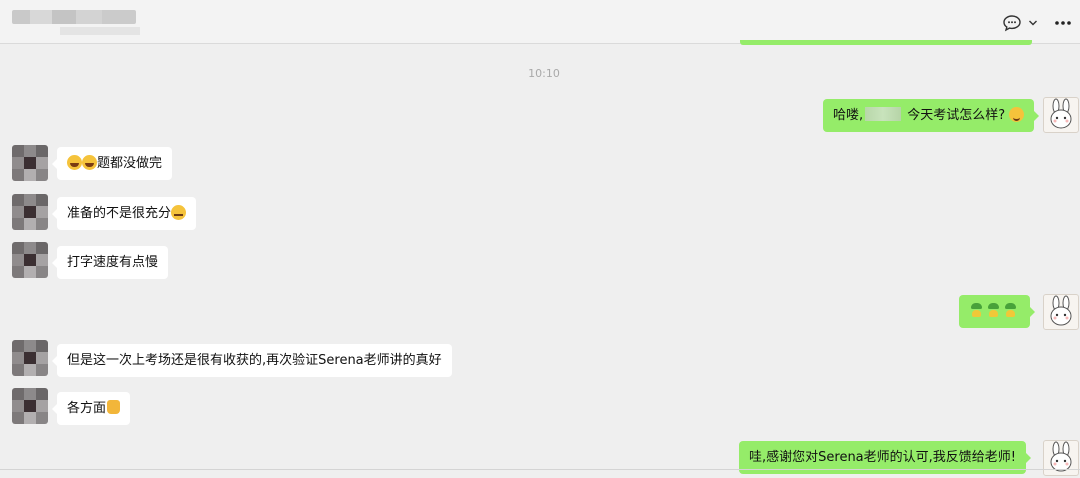 Image resolution: width=1080 pixels, height=478 pixels. I want to click on message-bubble-incoming: 题都没做完, so click(112, 163).